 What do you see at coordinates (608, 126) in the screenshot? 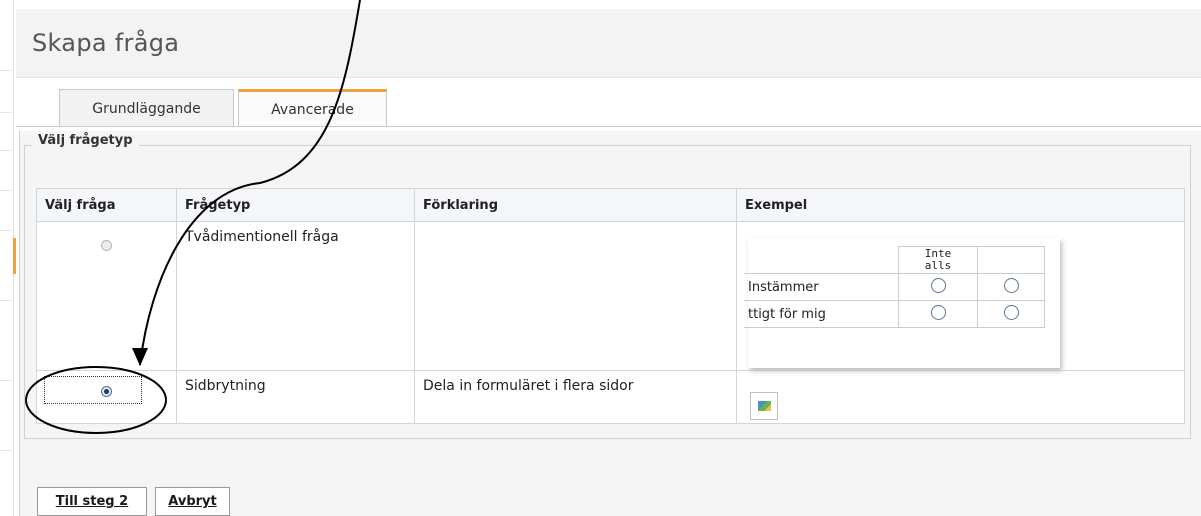
I see `tab-divider` at bounding box center [608, 126].